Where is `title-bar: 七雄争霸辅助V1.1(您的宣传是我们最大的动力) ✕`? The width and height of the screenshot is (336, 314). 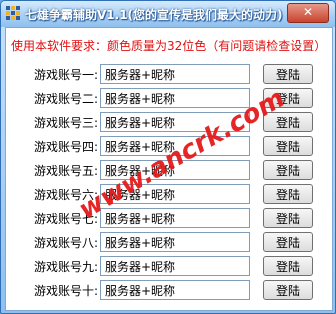 title-bar: 七雄争霸辅助V1.1(您的宣传是我们最大的动力) ✕ is located at coordinates (168, 14).